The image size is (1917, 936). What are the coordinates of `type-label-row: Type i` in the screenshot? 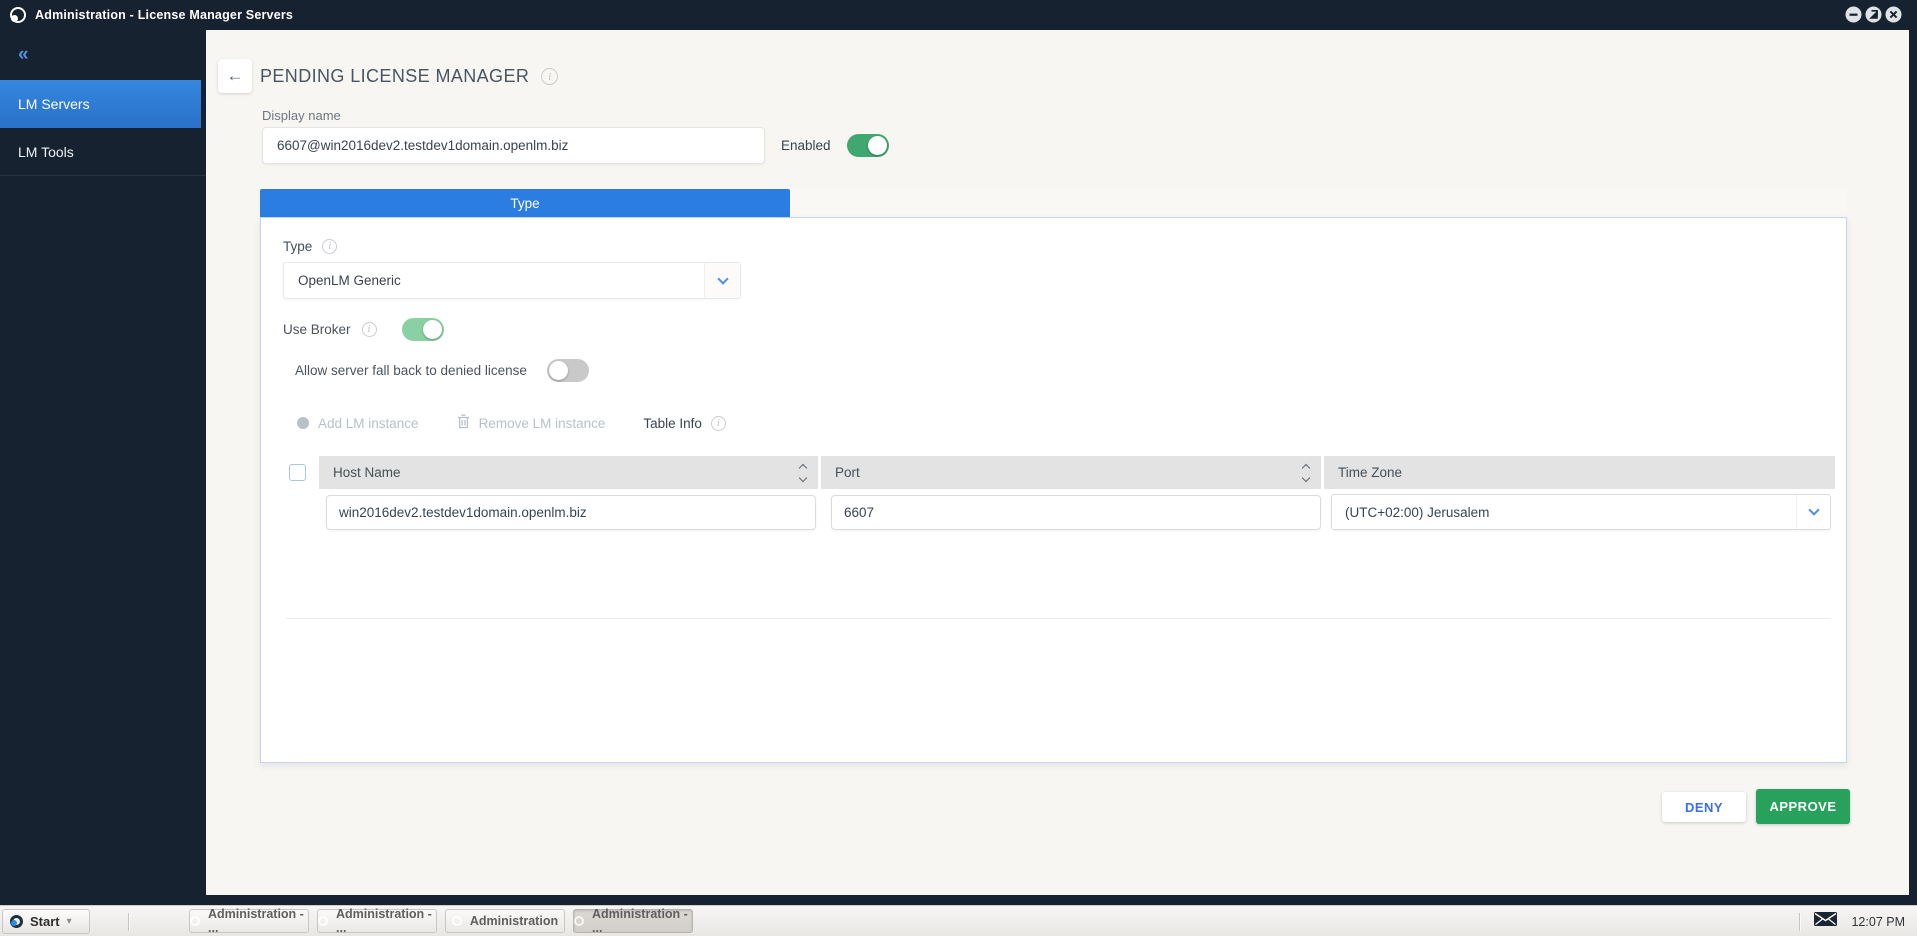 It's located at (310, 246).